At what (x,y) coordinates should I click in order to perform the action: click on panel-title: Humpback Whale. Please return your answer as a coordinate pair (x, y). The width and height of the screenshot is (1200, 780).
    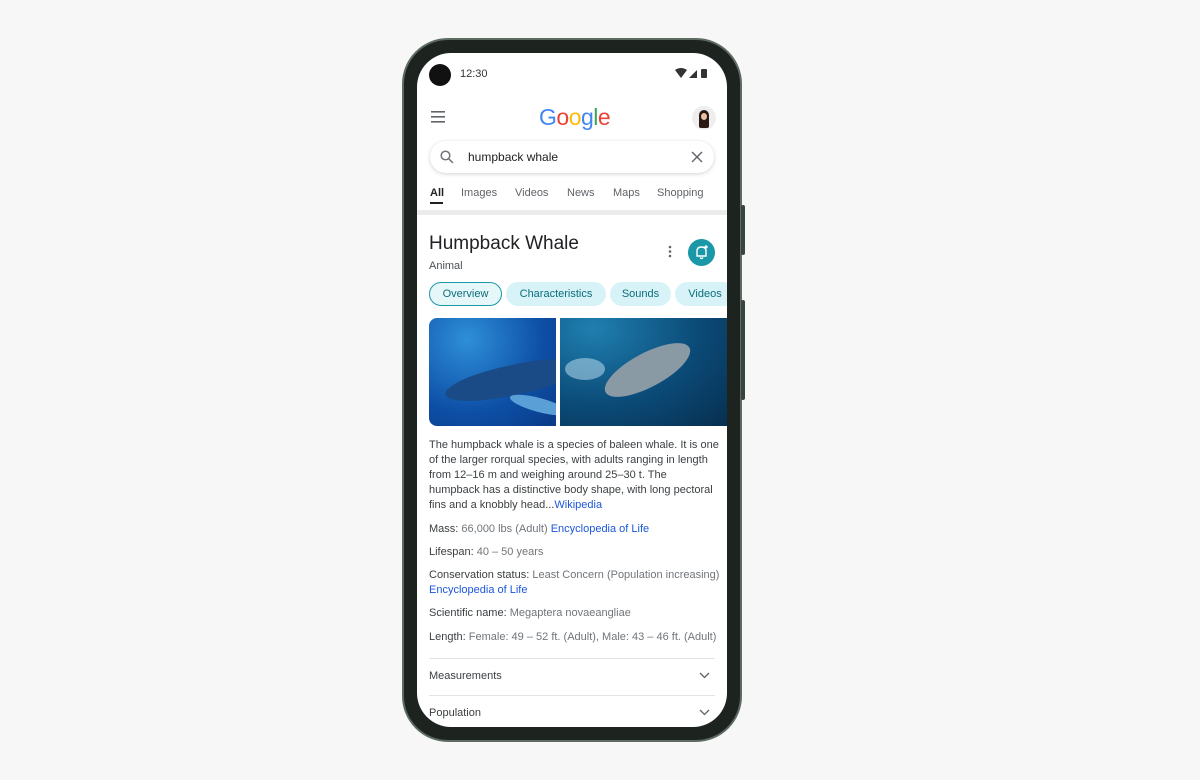
    Looking at the image, I should click on (504, 243).